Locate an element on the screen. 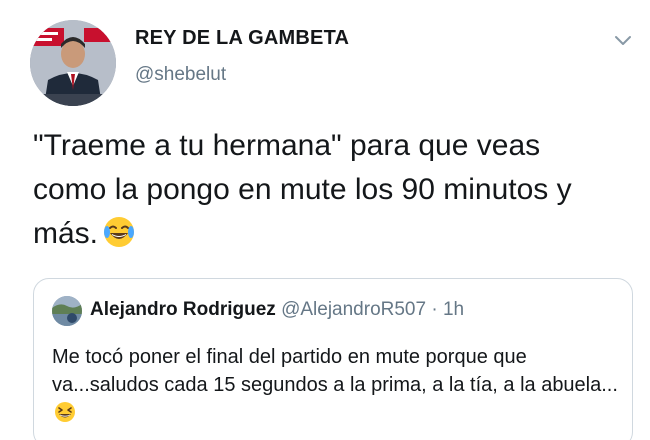 Image resolution: width=650 pixels, height=440 pixels. face-with-tears-of-joy-icon is located at coordinates (119, 238).